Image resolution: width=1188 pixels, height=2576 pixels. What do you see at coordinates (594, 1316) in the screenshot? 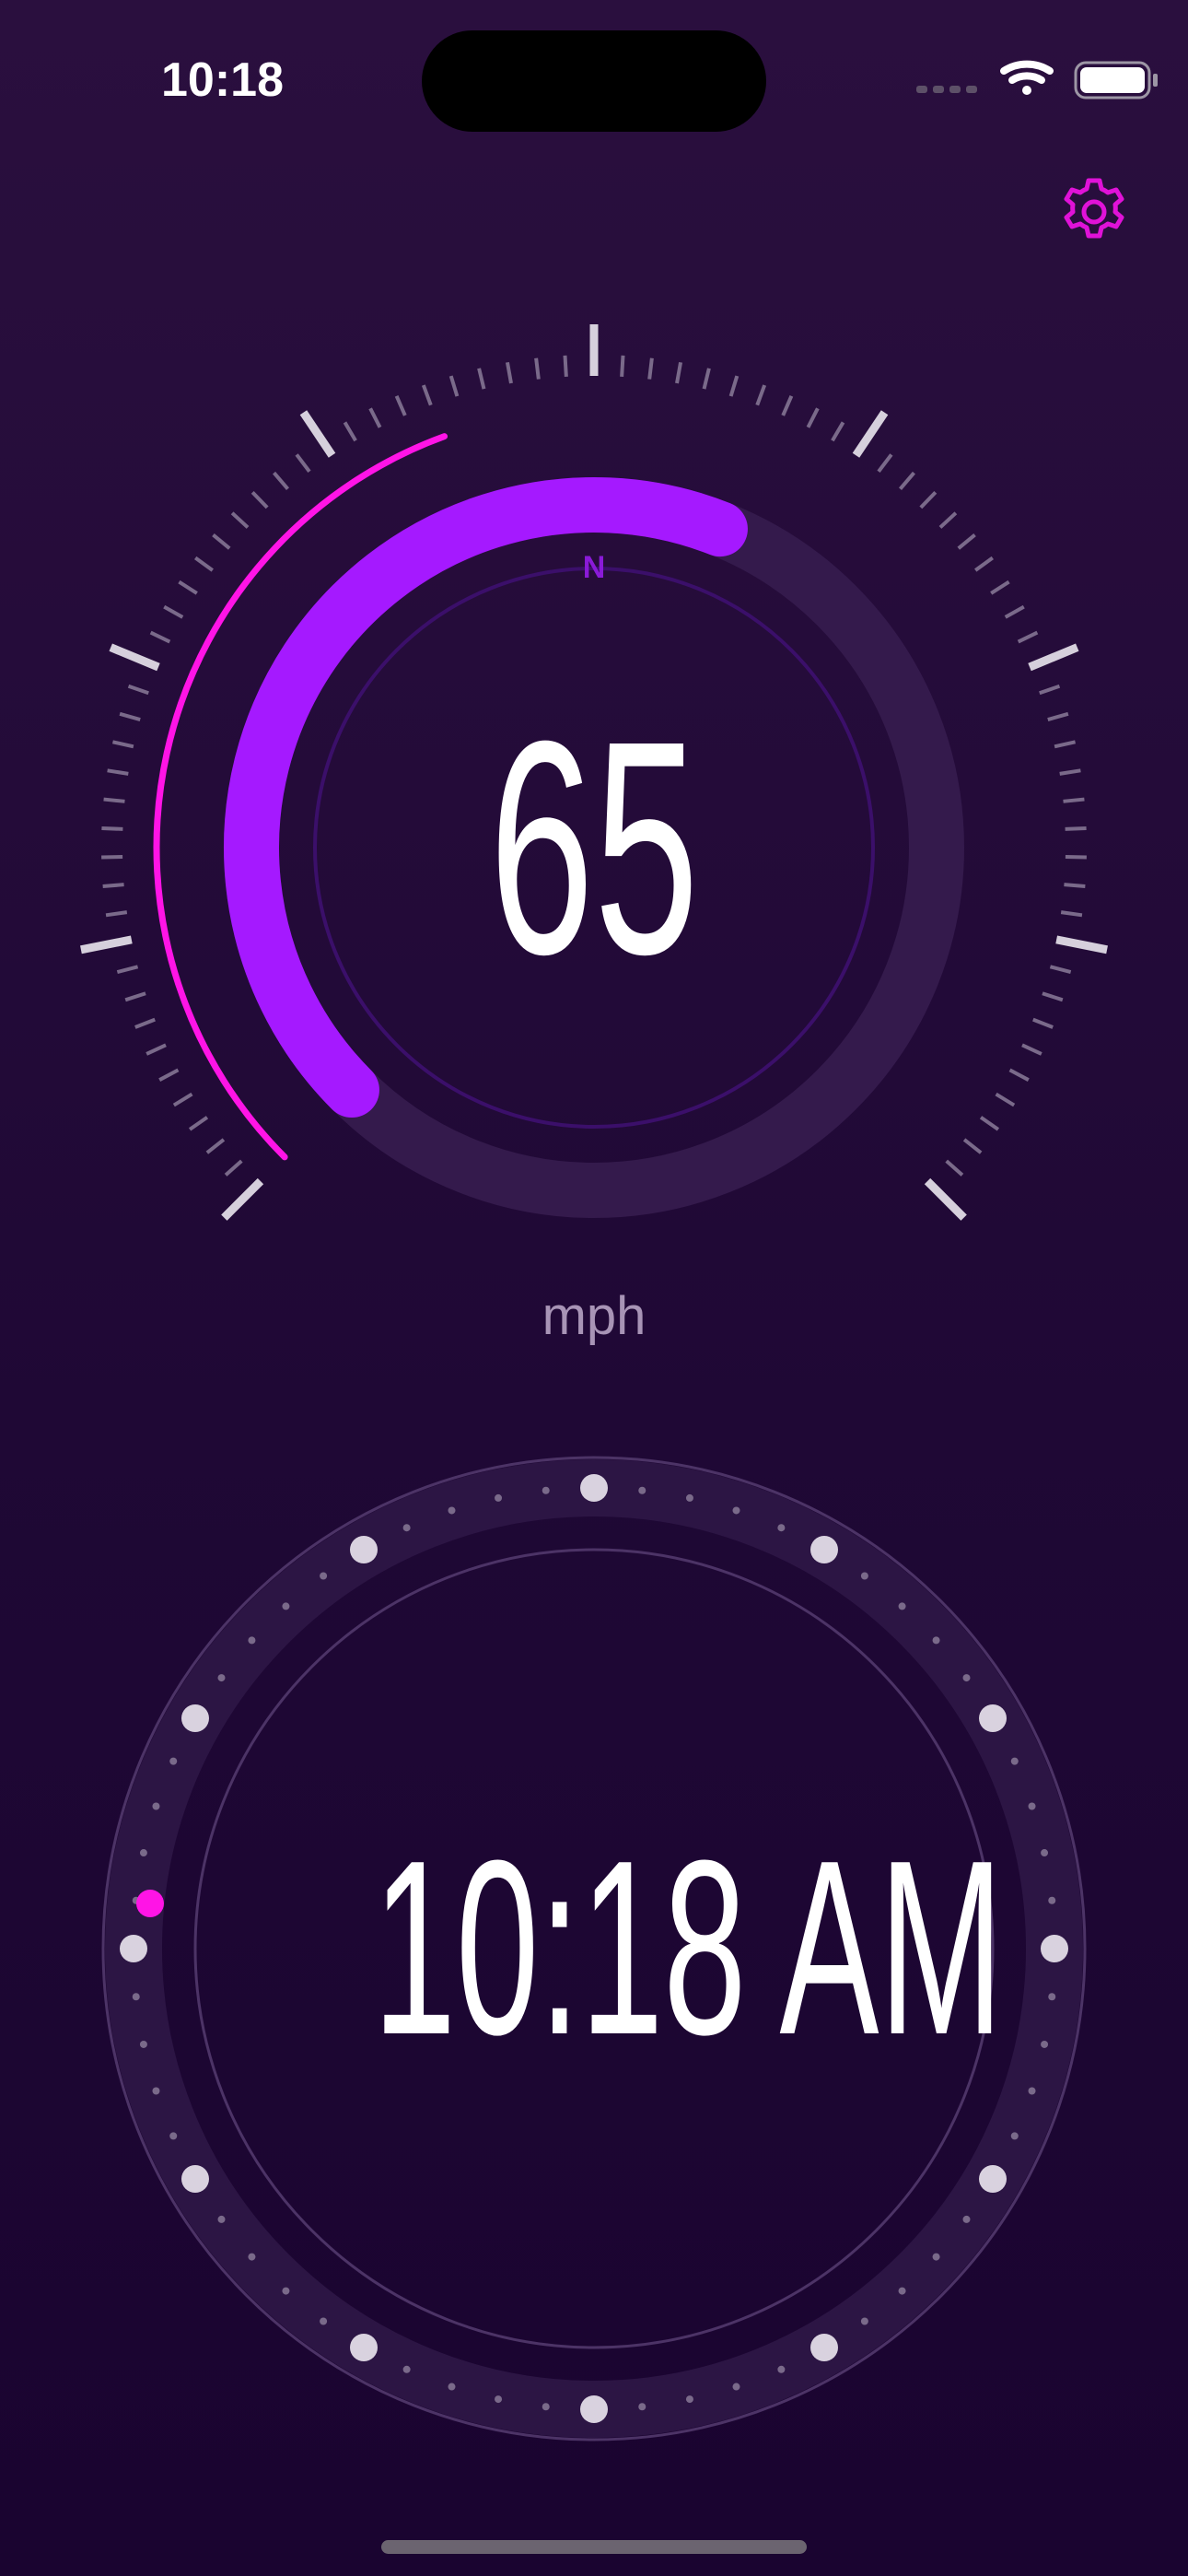
I see `speed-unit: mph` at bounding box center [594, 1316].